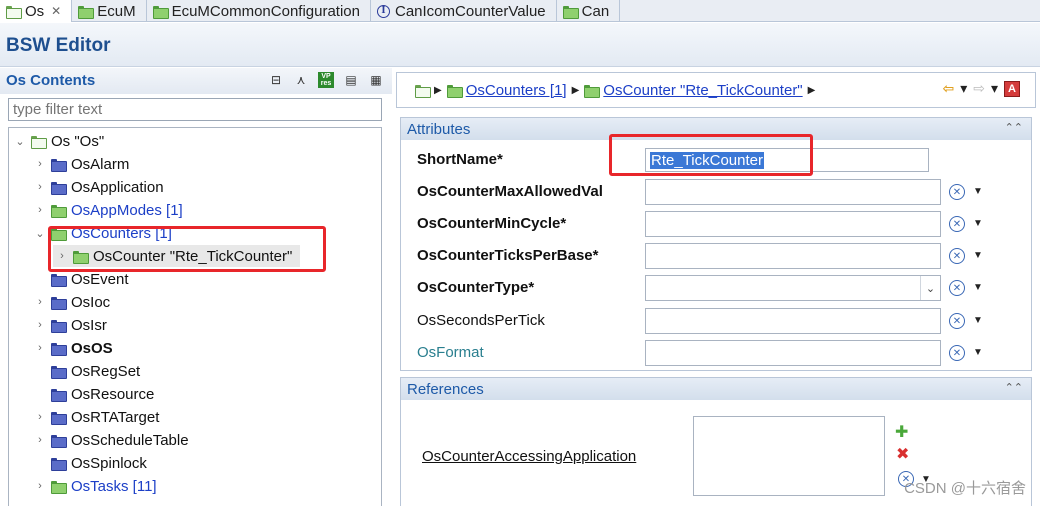 The height and width of the screenshot is (506, 1040). Describe the element at coordinates (789, 456) in the screenshot. I see `accessing-application-list` at that location.